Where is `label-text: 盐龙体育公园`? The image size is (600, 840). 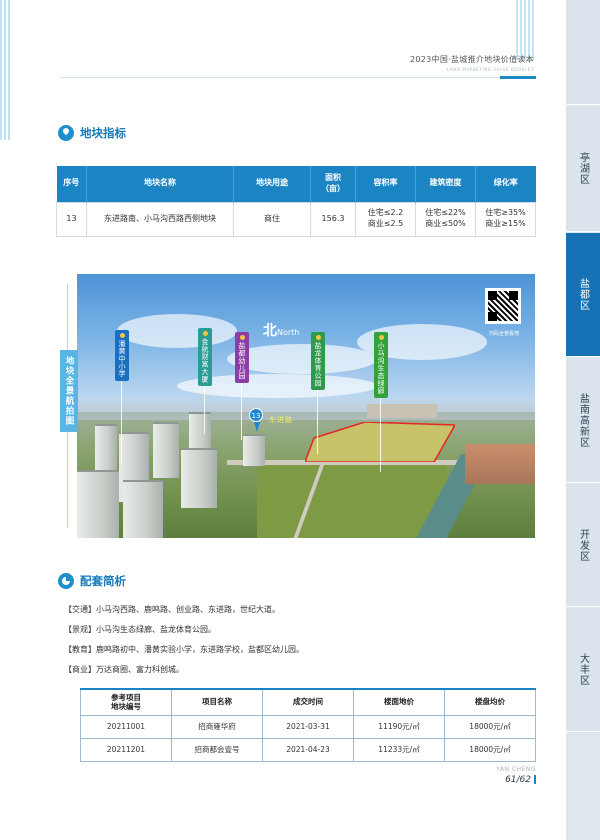
label-text: 盐龙体育公园 is located at coordinates (318, 364).